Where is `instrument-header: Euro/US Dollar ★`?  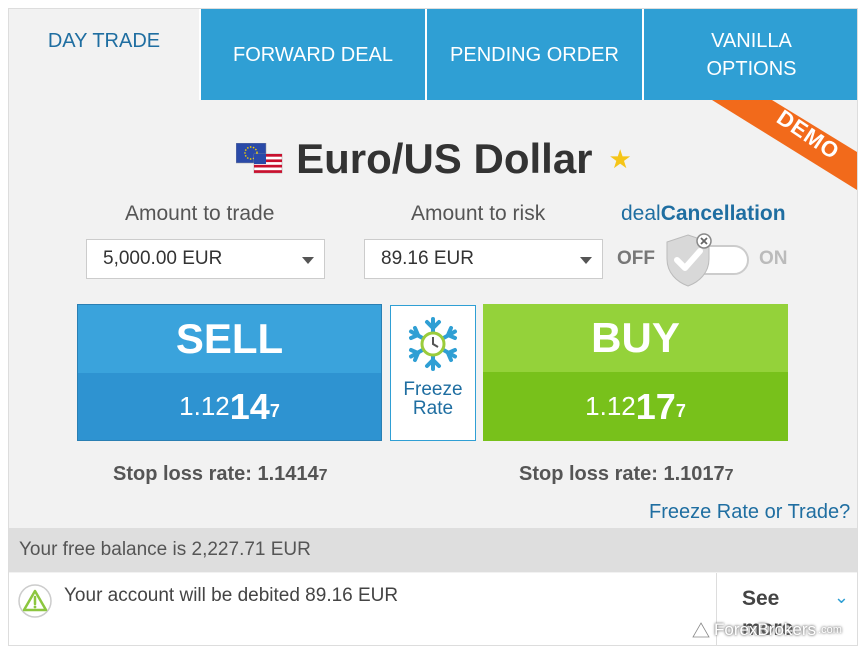 instrument-header: Euro/US Dollar ★ is located at coordinates (433, 159).